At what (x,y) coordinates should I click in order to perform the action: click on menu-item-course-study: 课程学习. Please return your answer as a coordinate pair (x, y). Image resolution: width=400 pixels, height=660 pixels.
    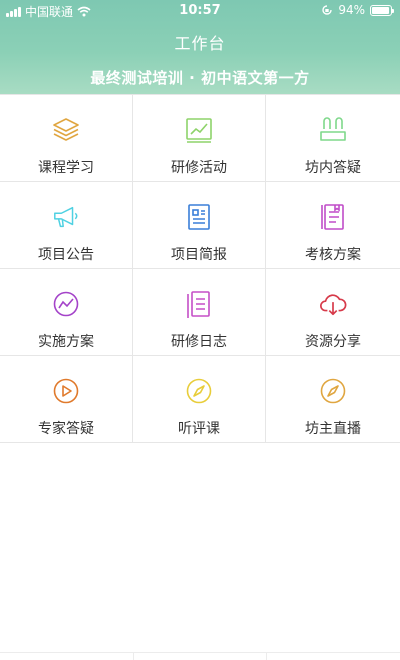
    Looking at the image, I should click on (66, 138).